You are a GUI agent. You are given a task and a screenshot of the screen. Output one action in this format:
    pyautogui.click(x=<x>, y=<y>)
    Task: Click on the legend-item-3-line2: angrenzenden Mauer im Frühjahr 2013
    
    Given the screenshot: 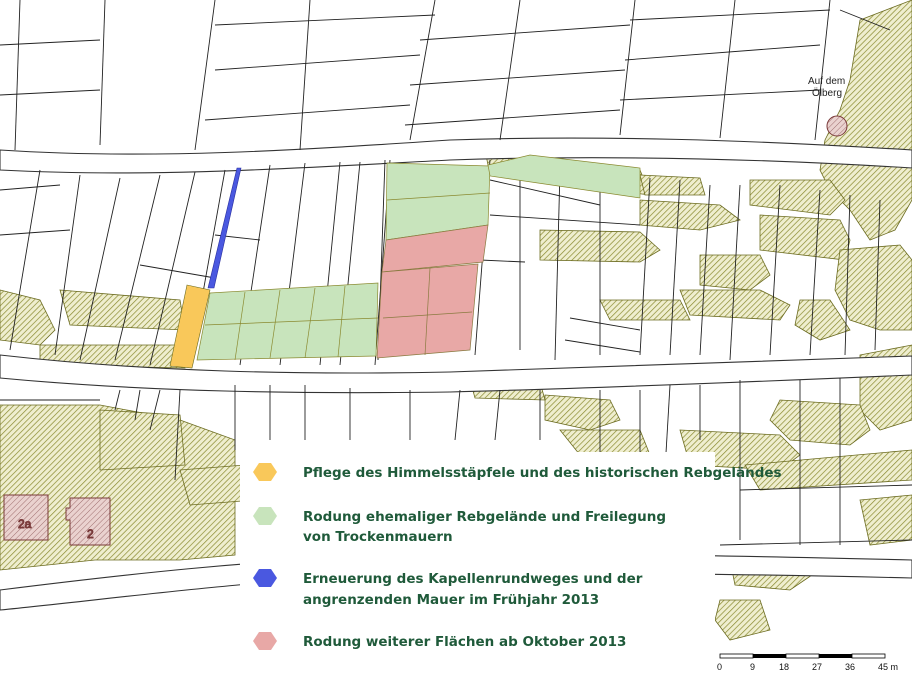 What is the action you would take?
    pyautogui.click(x=451, y=600)
    